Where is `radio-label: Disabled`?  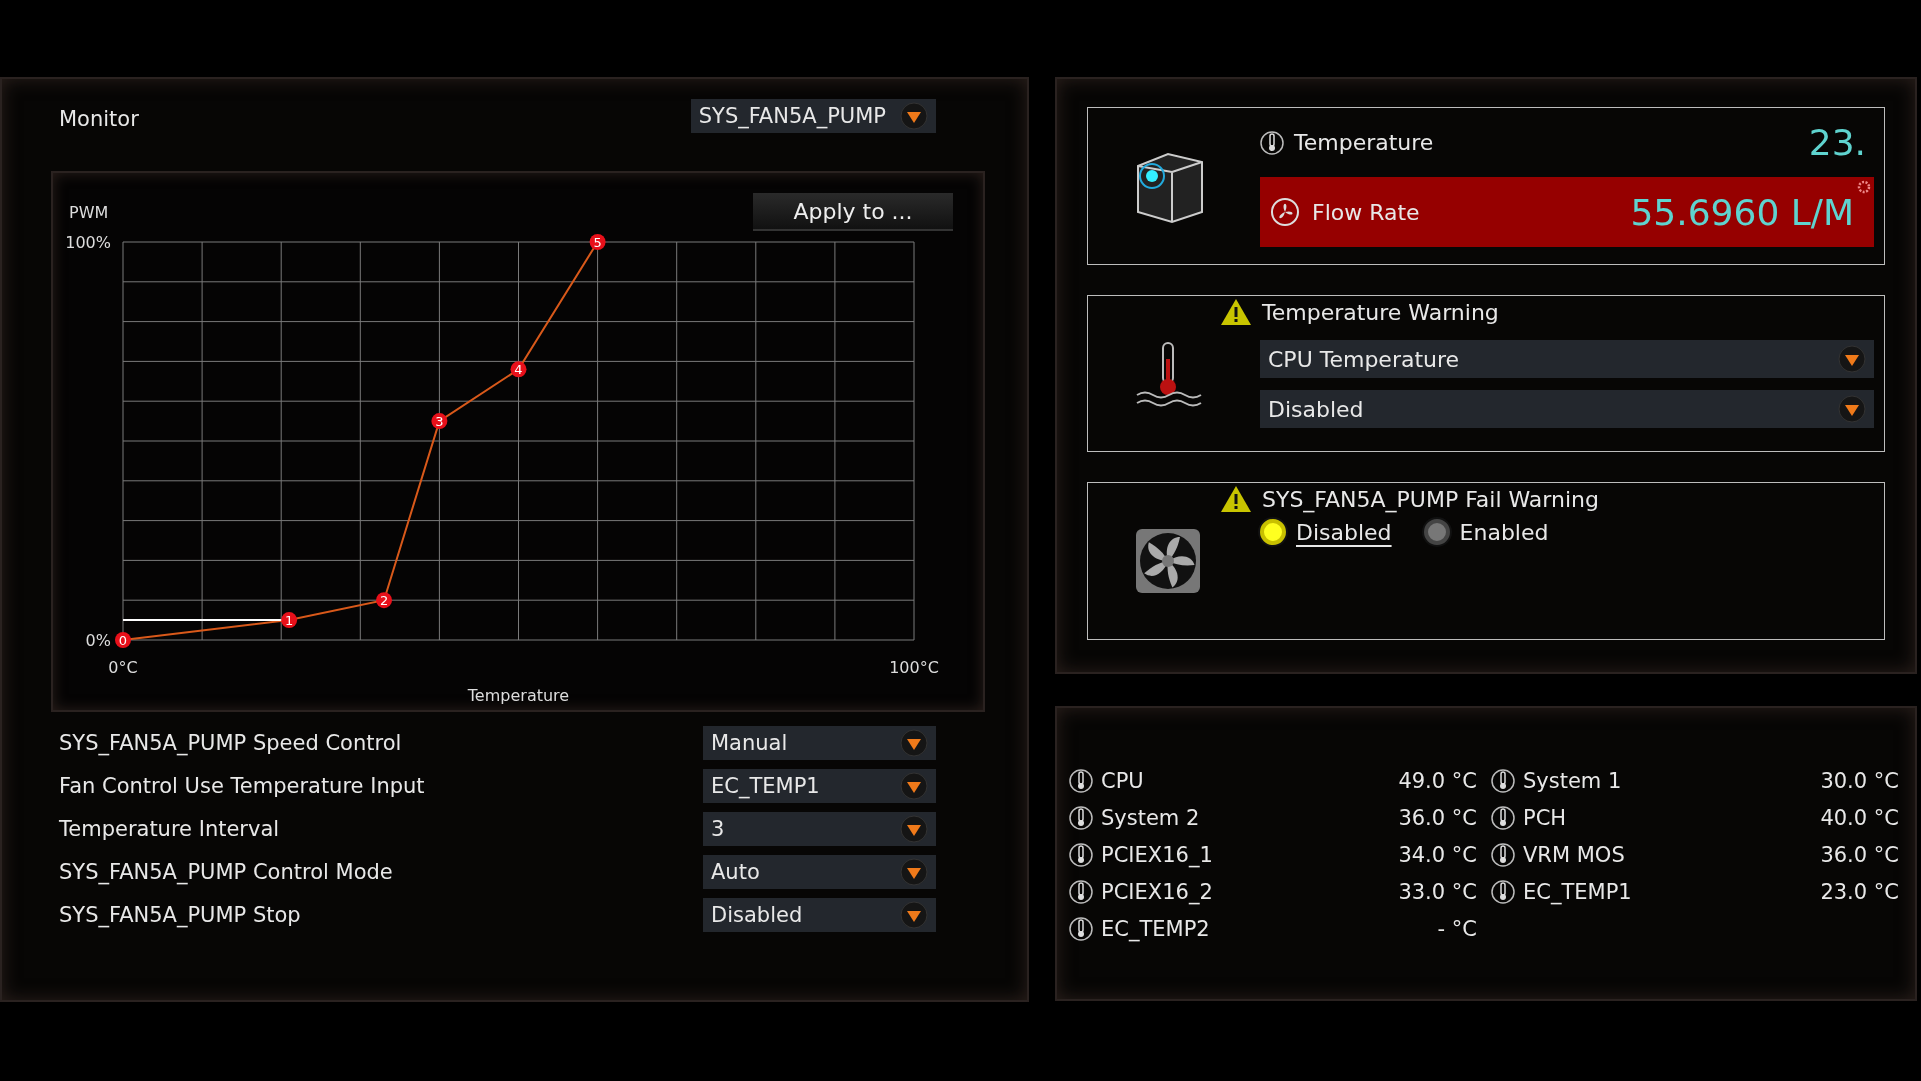 radio-label: Disabled is located at coordinates (1344, 532).